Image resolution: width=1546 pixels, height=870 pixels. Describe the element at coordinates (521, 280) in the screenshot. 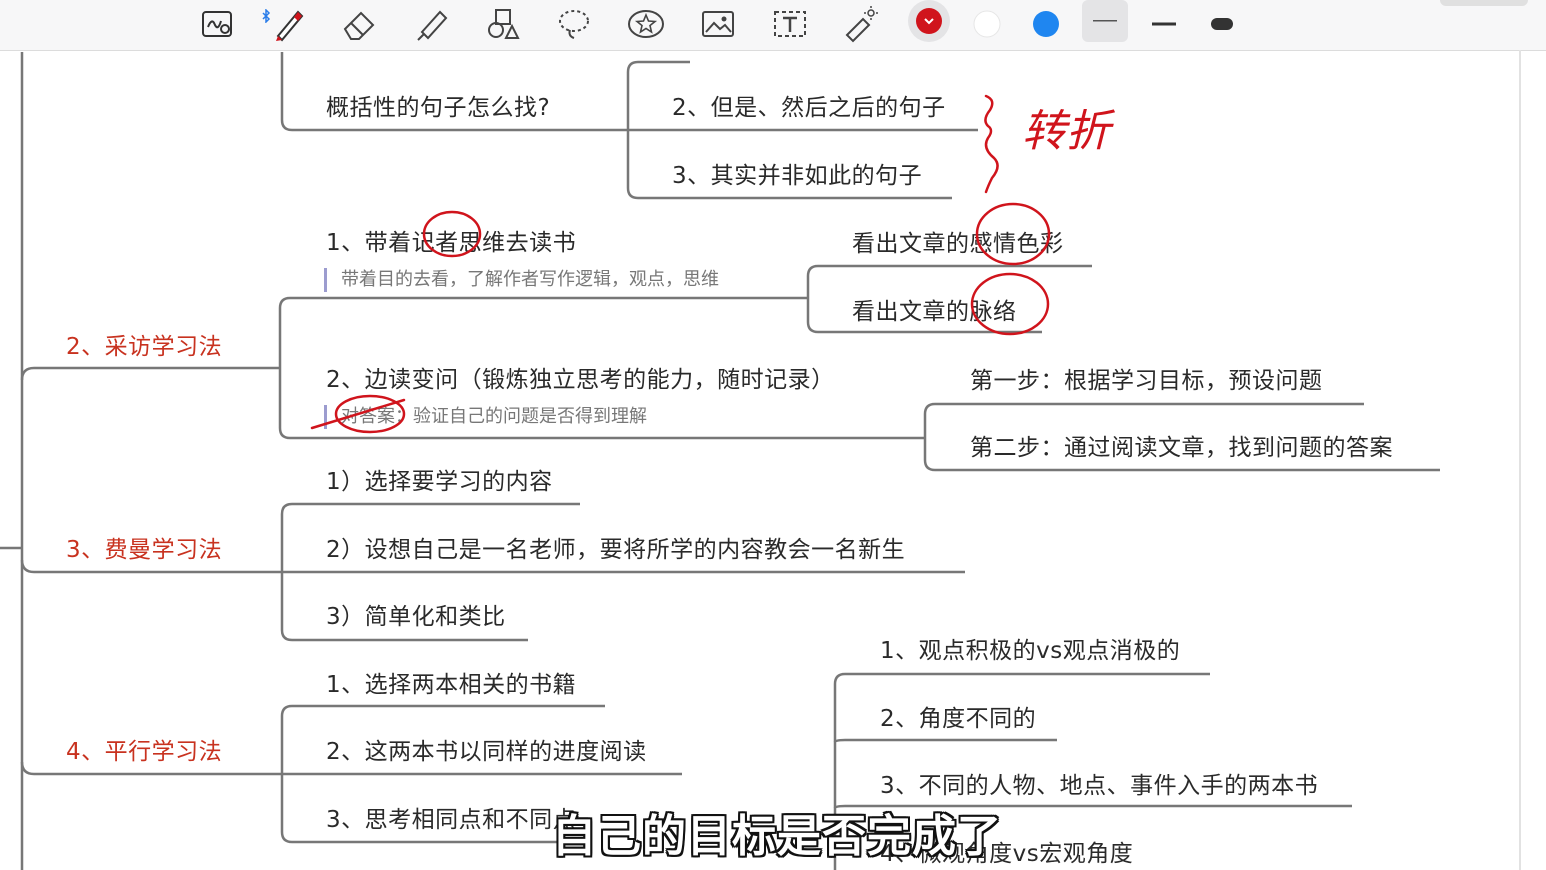

I see `sec2-note-1: 带着目的去看，了解作者写作逻辑，观点，思维` at that location.